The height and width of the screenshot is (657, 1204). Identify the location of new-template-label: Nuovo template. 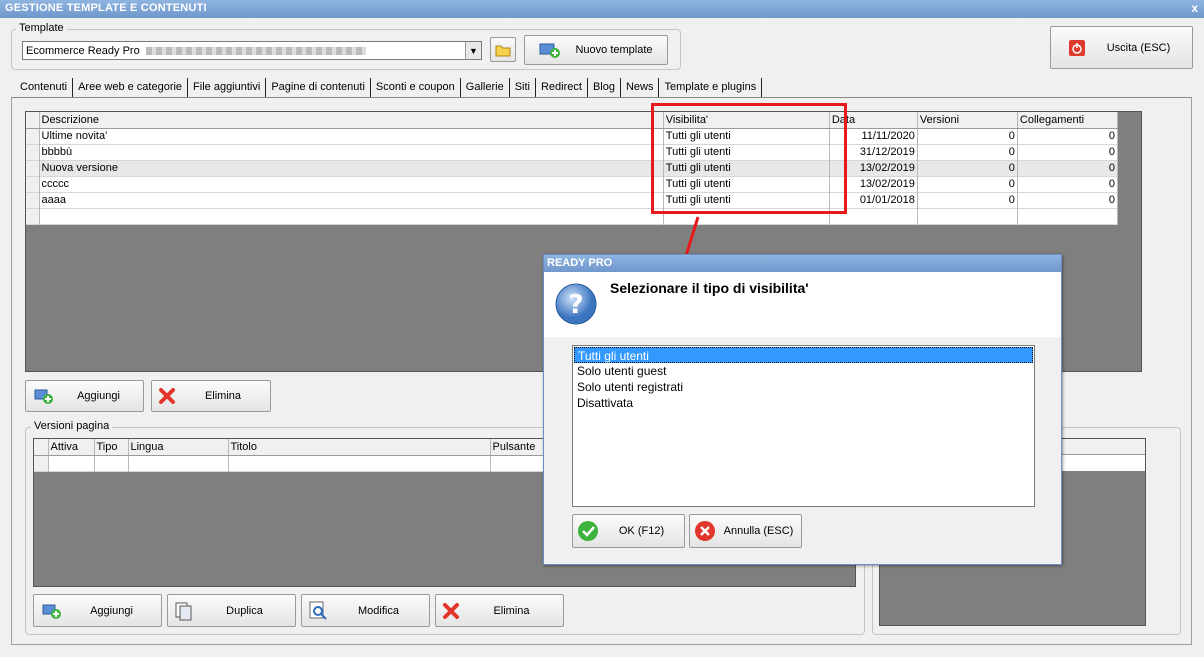
(614, 50).